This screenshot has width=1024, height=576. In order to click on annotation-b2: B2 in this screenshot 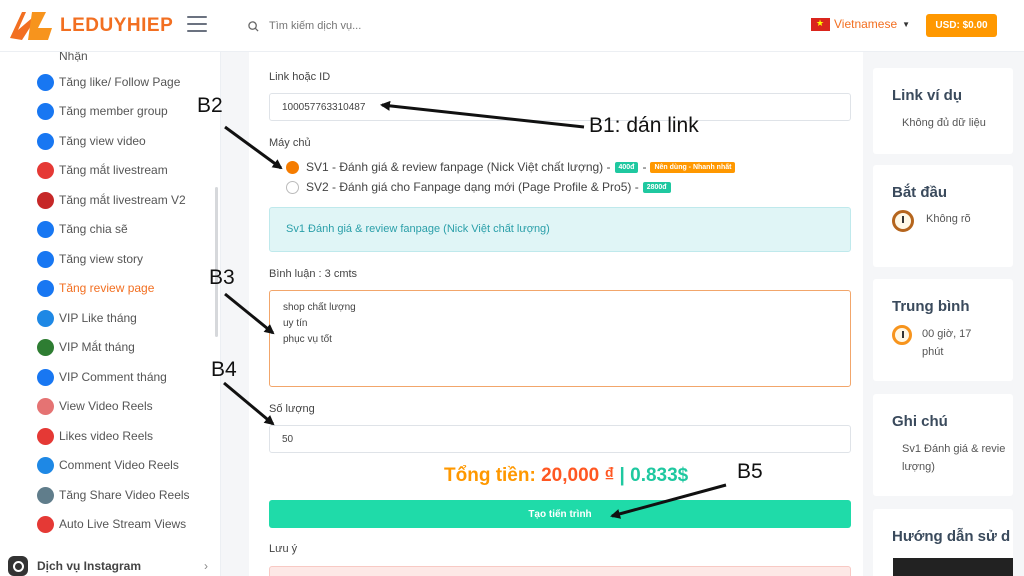, I will do `click(210, 105)`.